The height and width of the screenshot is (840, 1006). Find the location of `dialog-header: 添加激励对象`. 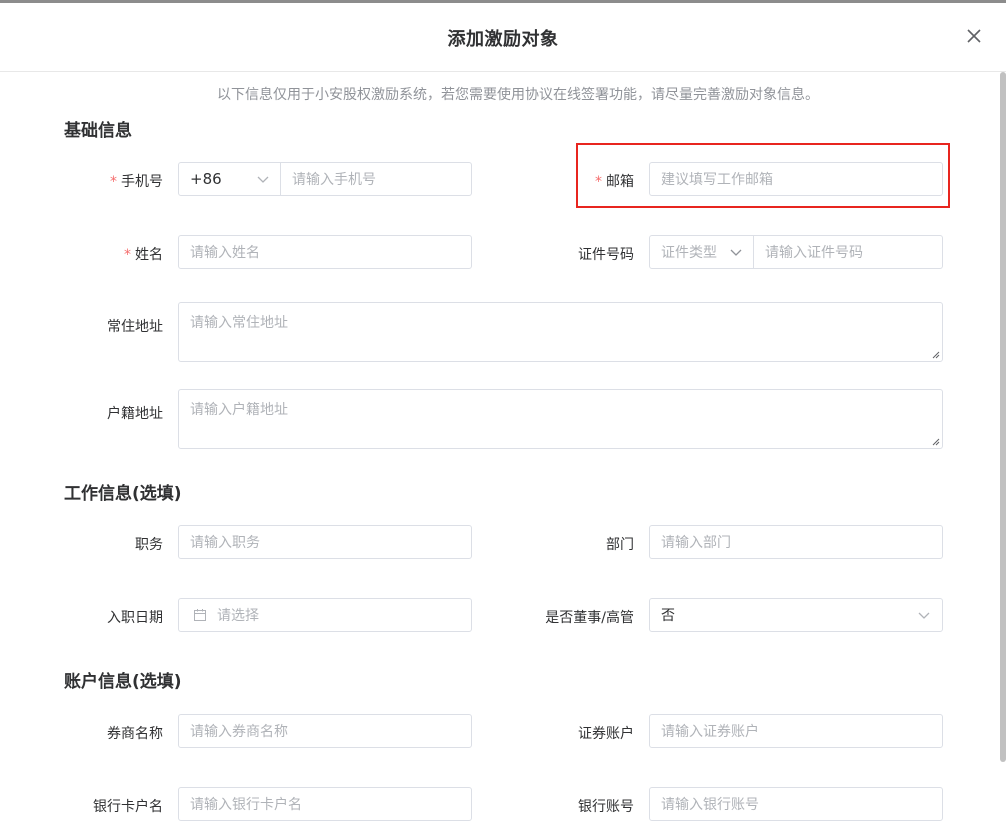

dialog-header: 添加激励对象 is located at coordinates (503, 37).